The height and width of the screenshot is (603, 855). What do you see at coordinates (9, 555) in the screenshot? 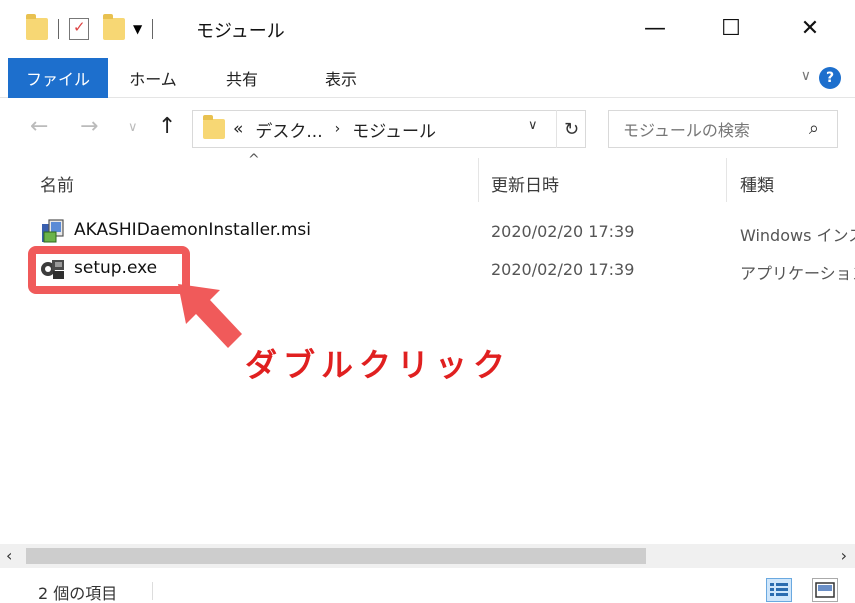
I see `scroll-left-icon: ‹` at bounding box center [9, 555].